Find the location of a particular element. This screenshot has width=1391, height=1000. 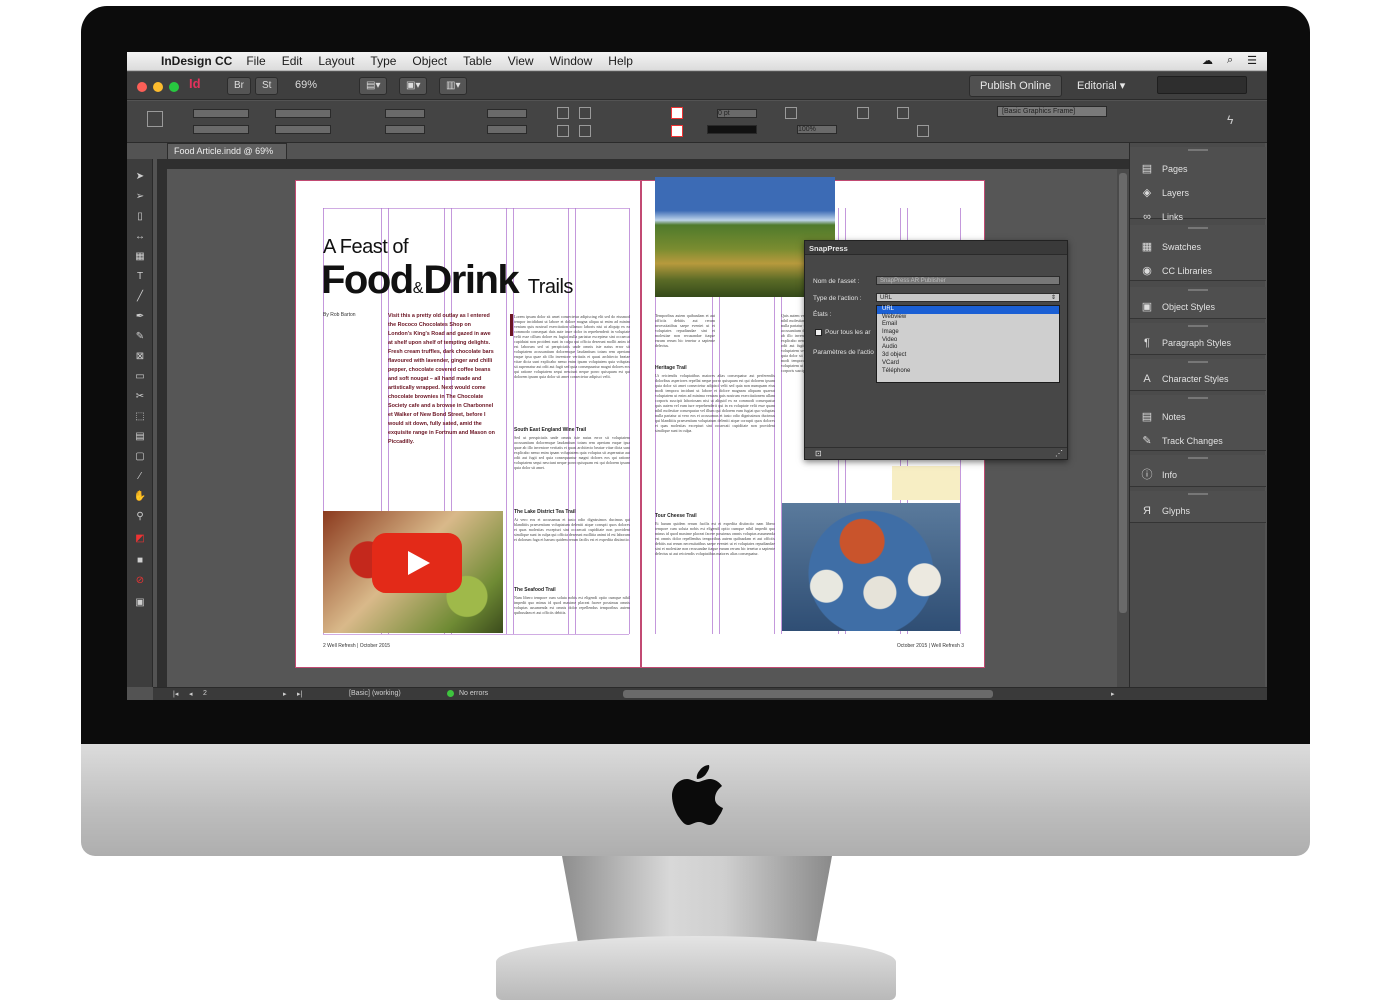

rectangle-frame-tool-icon: ⊠ is located at coordinates (140, 357).